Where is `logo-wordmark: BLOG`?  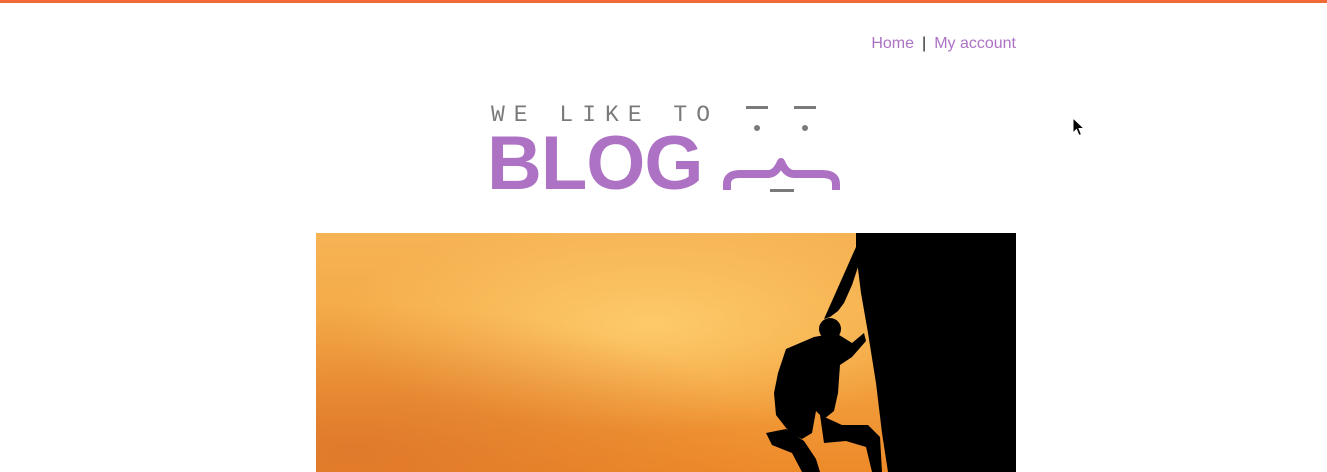
logo-wordmark: BLOG is located at coordinates (595, 163).